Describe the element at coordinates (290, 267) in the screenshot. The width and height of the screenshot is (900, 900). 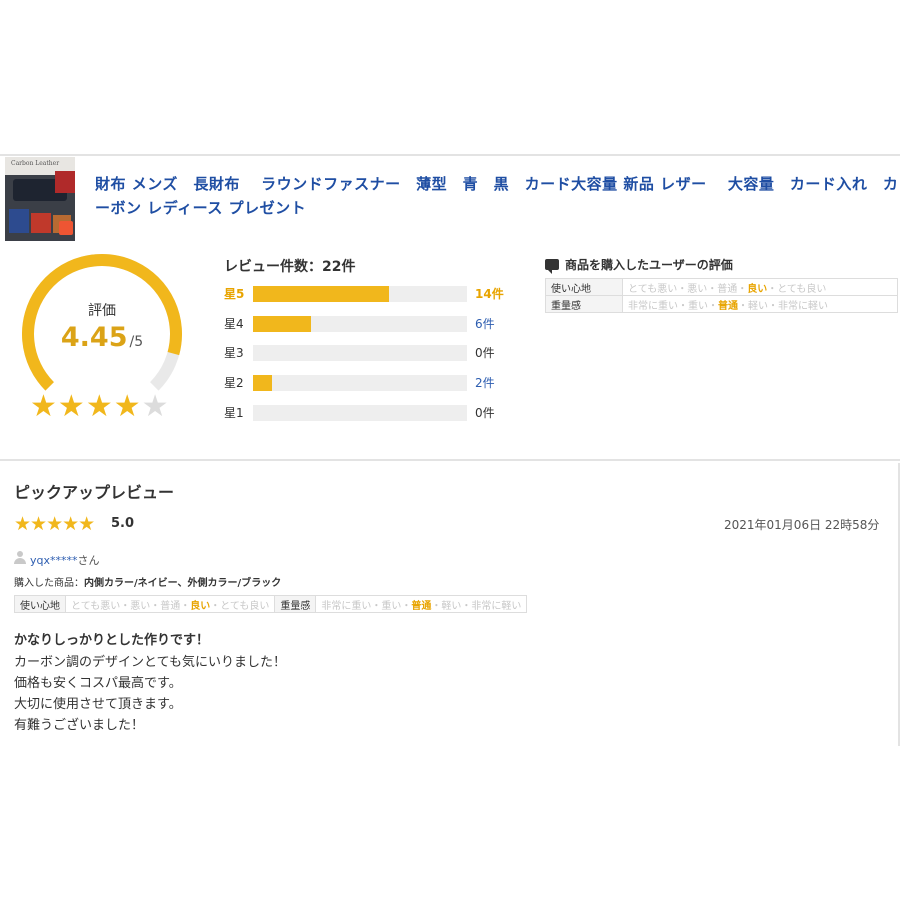
I see `review-count-title: レビュー件数：22件` at that location.